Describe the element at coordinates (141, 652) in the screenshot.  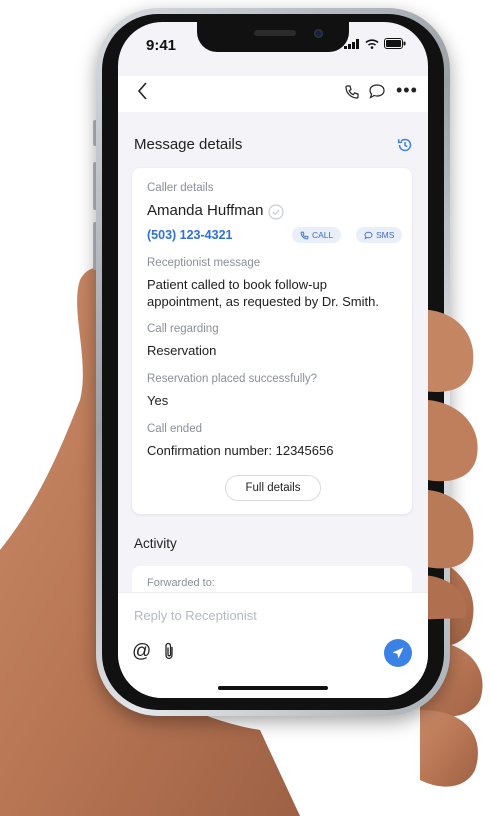
I see `mention-icon: @` at that location.